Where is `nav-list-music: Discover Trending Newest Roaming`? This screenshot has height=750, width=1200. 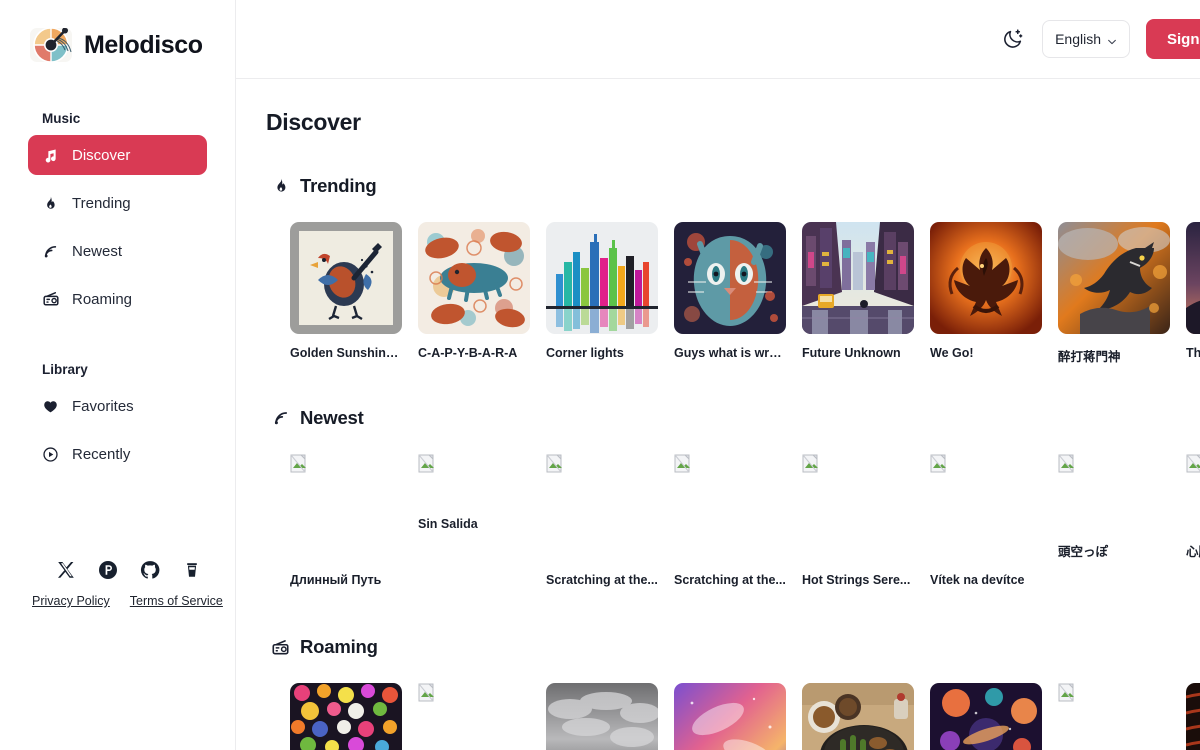 nav-list-music: Discover Trending Newest Roaming is located at coordinates (117, 227).